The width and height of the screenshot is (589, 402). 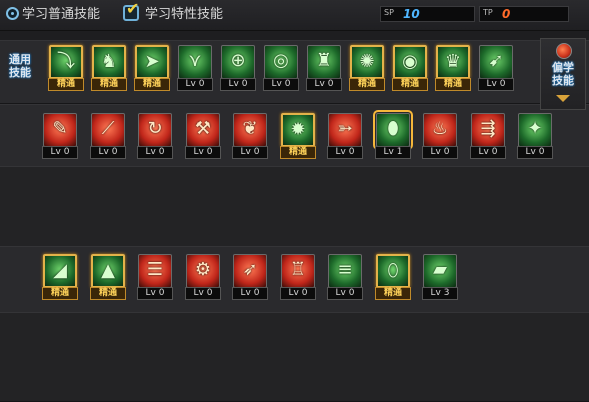 What do you see at coordinates (195, 68) in the screenshot?
I see `skill-slot: ⋎ Lv 0` at bounding box center [195, 68].